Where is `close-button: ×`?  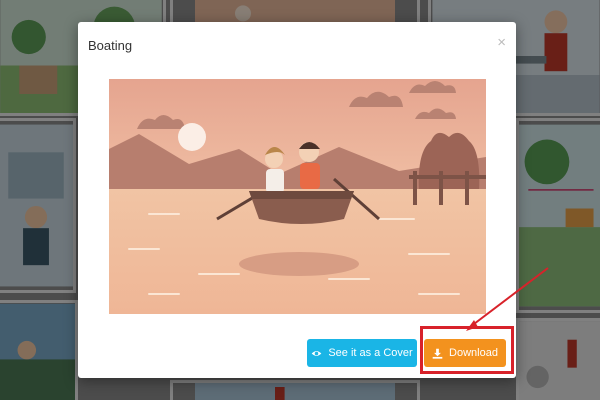
close-button: × is located at coordinates (501, 42).